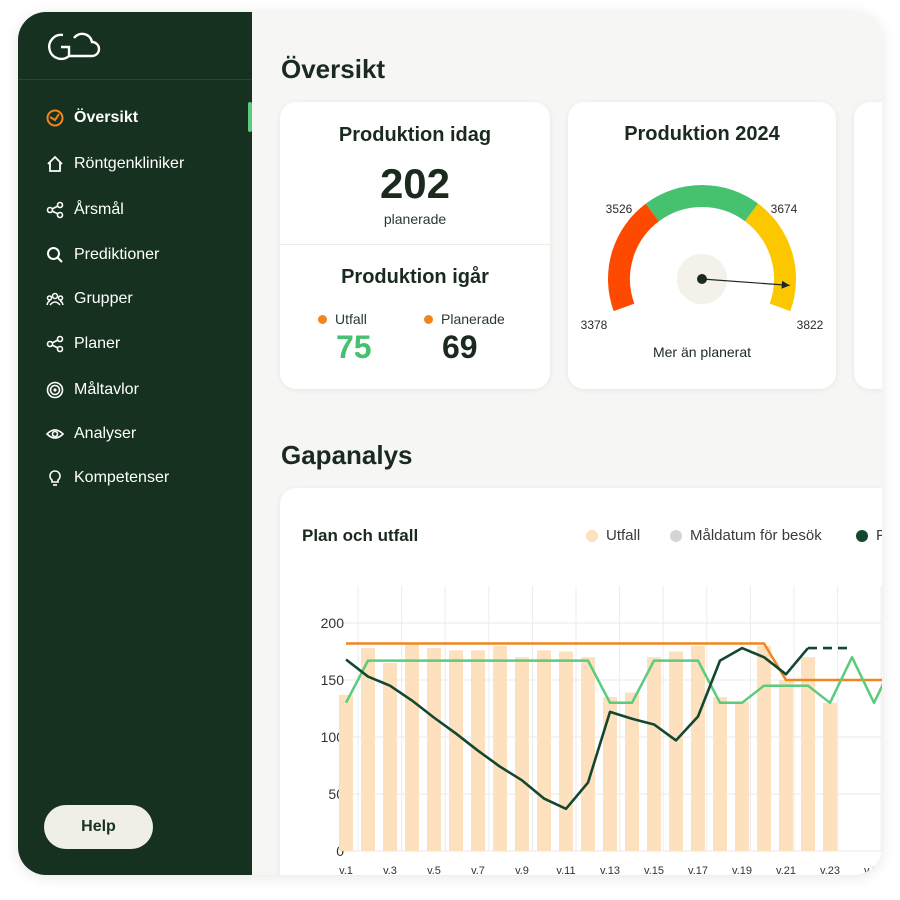 The image size is (900, 900). Describe the element at coordinates (702, 134) in the screenshot. I see `production-year-title: Produktion 2024` at that location.